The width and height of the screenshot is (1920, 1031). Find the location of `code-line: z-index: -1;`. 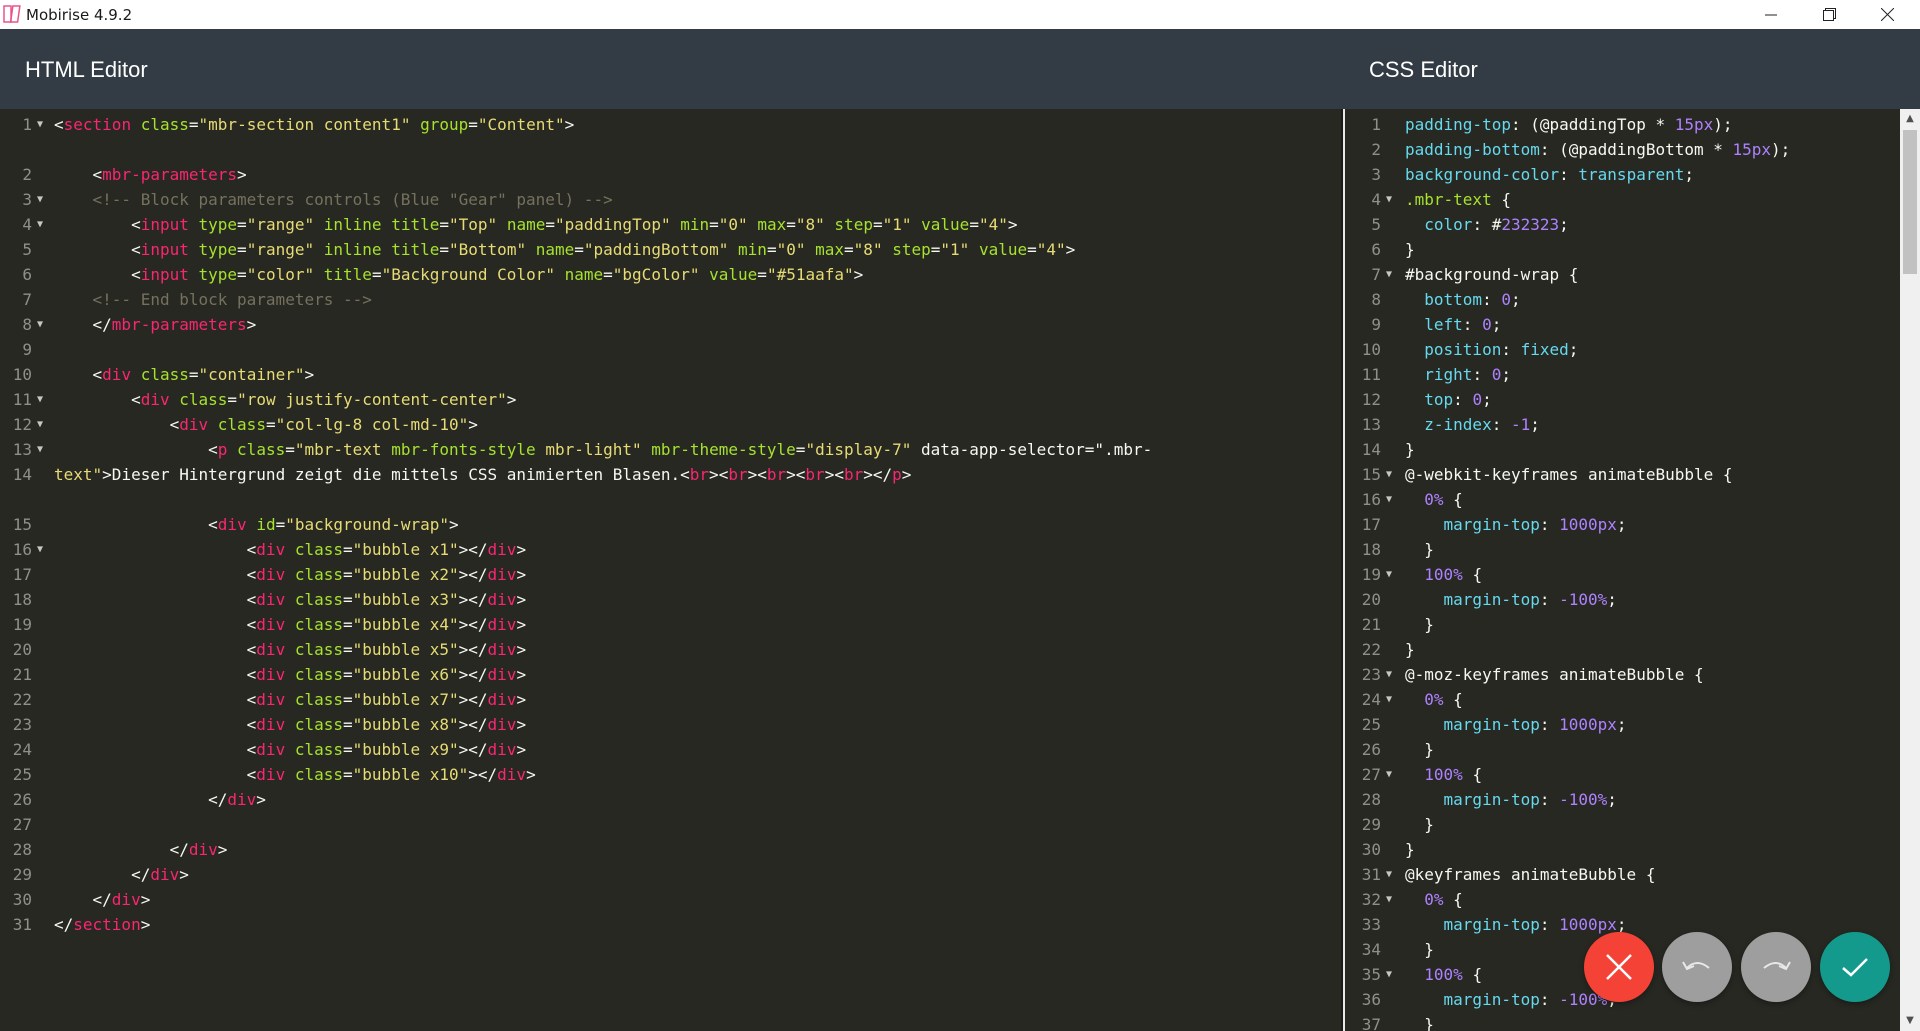

code-line: z-index: -1; is located at coordinates (1482, 424).